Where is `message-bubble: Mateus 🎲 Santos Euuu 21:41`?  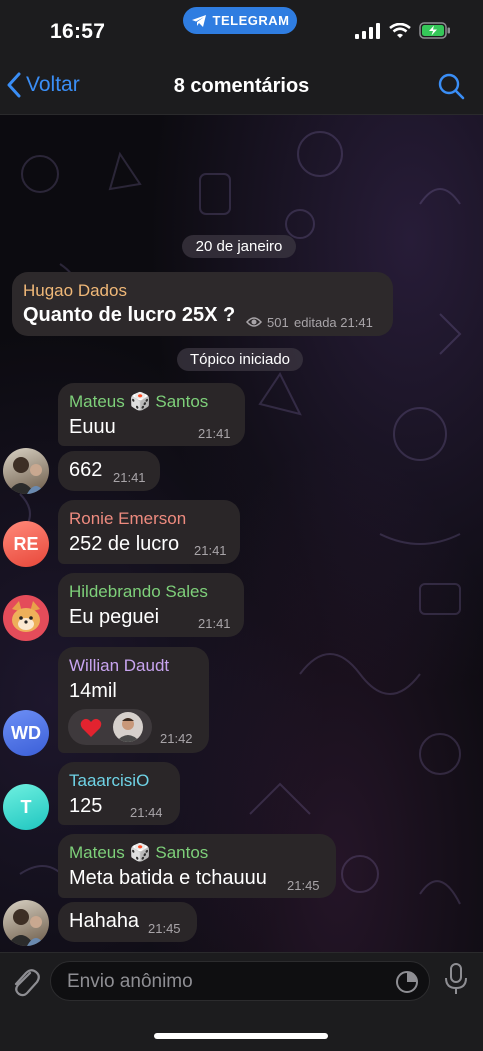
message-bubble: Mateus 🎲 Santos Euuu 21:41 is located at coordinates (151, 414).